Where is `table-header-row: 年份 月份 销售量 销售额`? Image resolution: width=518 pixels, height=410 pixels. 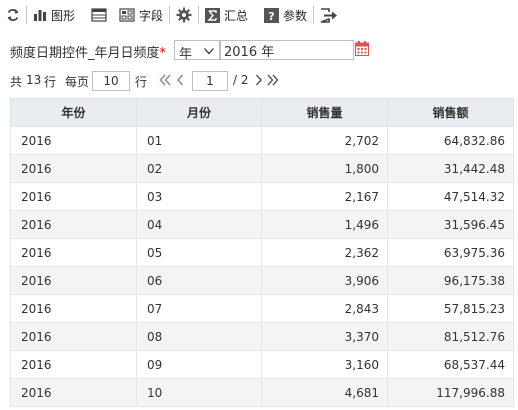 table-header-row: 年份 月份 销售量 销售额 is located at coordinates (262, 112).